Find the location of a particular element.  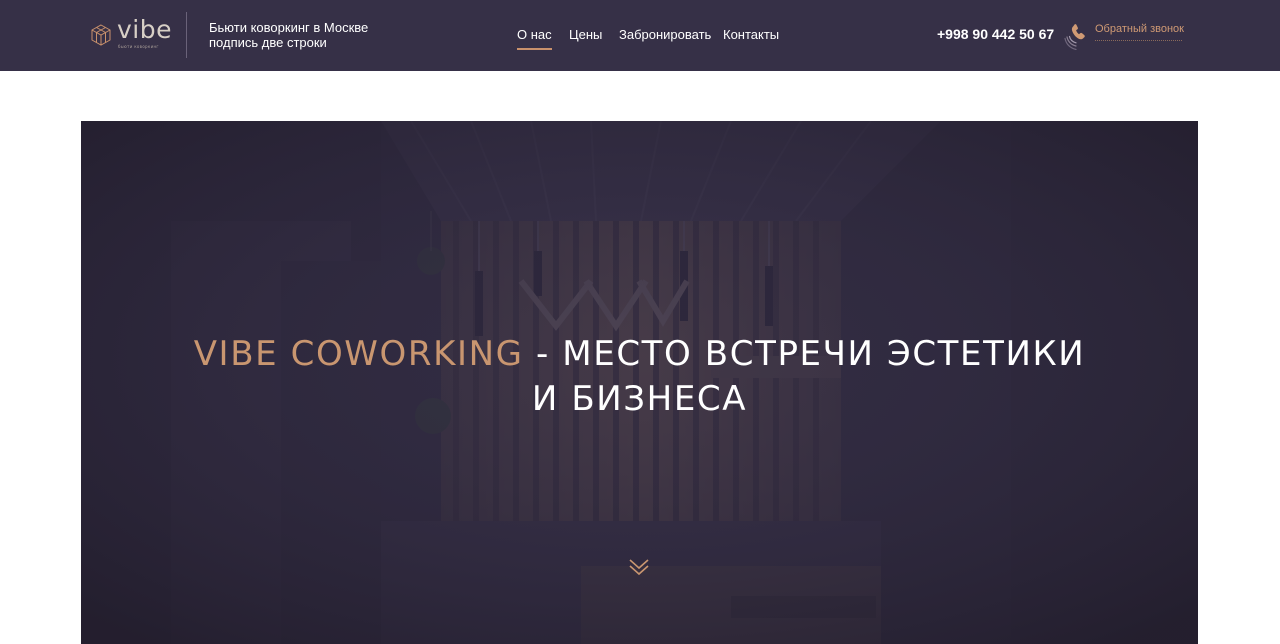

logo-wordmark: vibe is located at coordinates (144, 29).